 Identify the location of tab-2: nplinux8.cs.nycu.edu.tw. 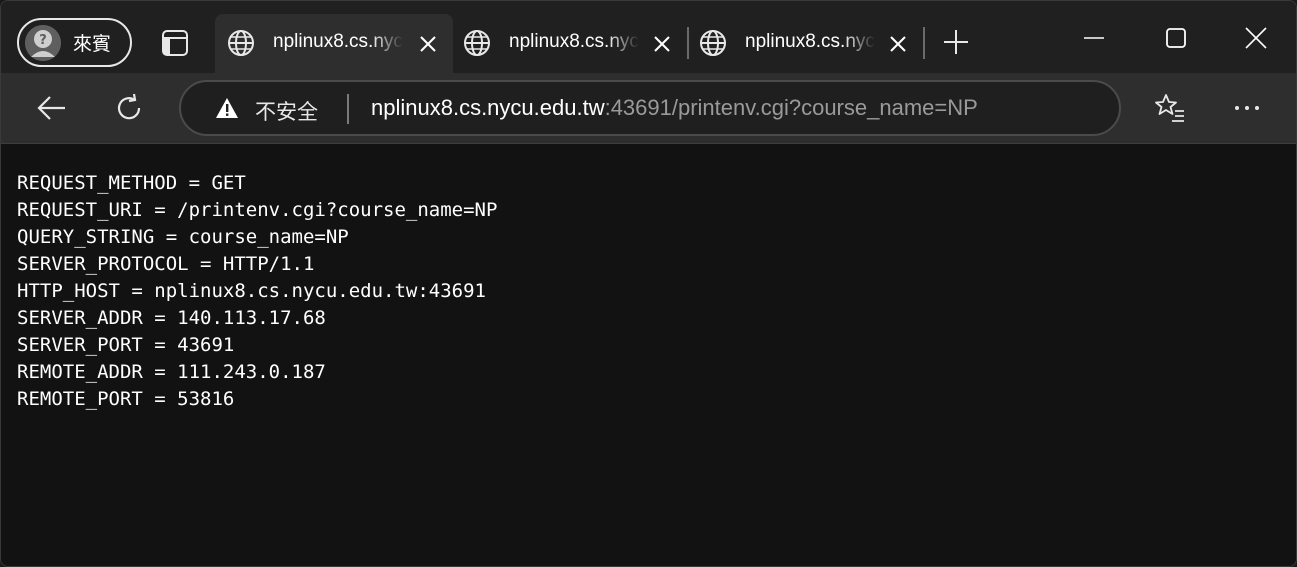
(569, 43).